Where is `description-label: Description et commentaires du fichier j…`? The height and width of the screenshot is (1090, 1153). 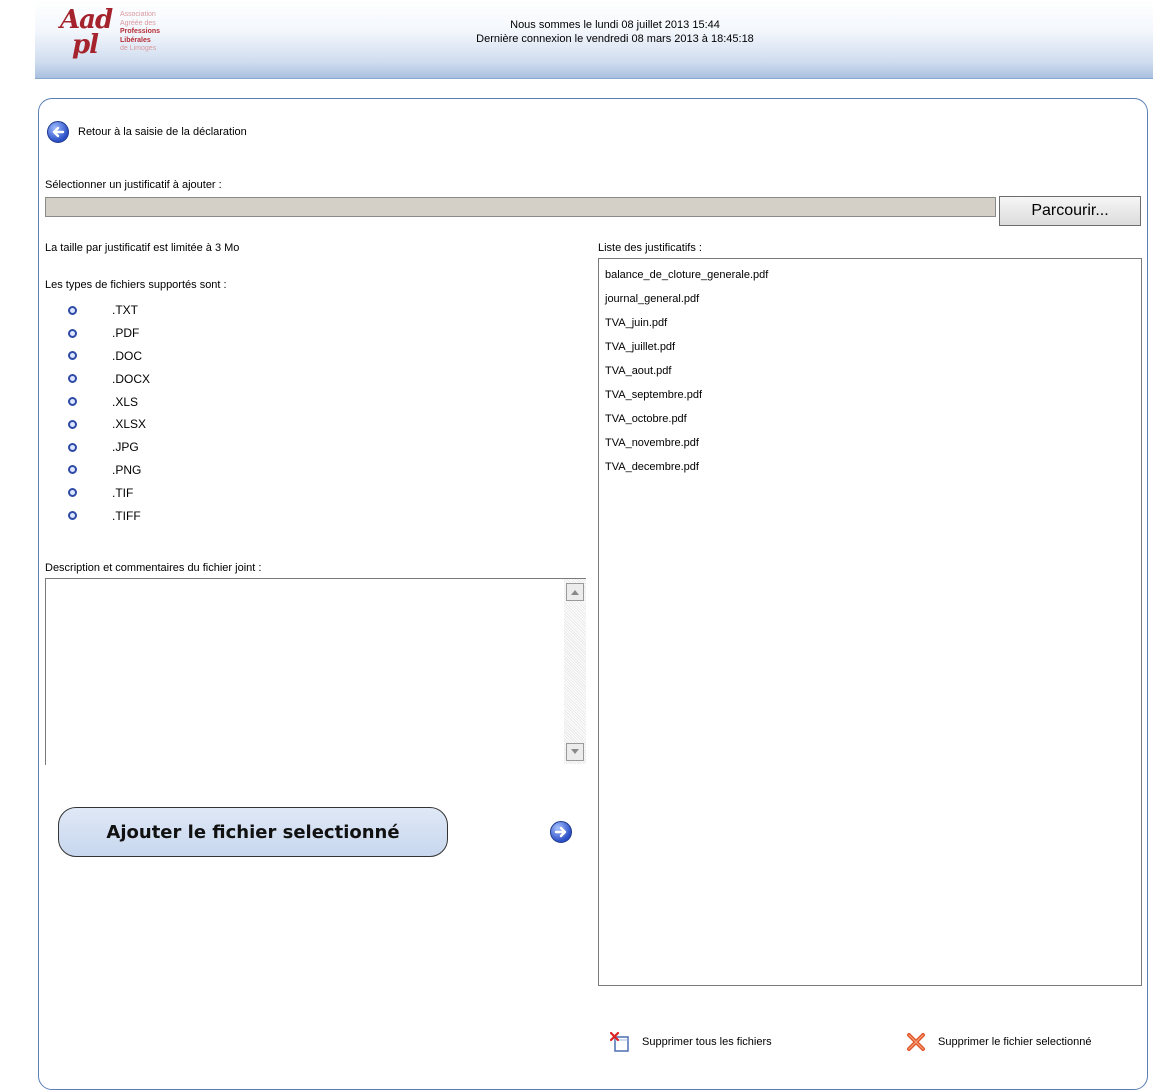 description-label: Description et commentaires du fichier j… is located at coordinates (153, 568).